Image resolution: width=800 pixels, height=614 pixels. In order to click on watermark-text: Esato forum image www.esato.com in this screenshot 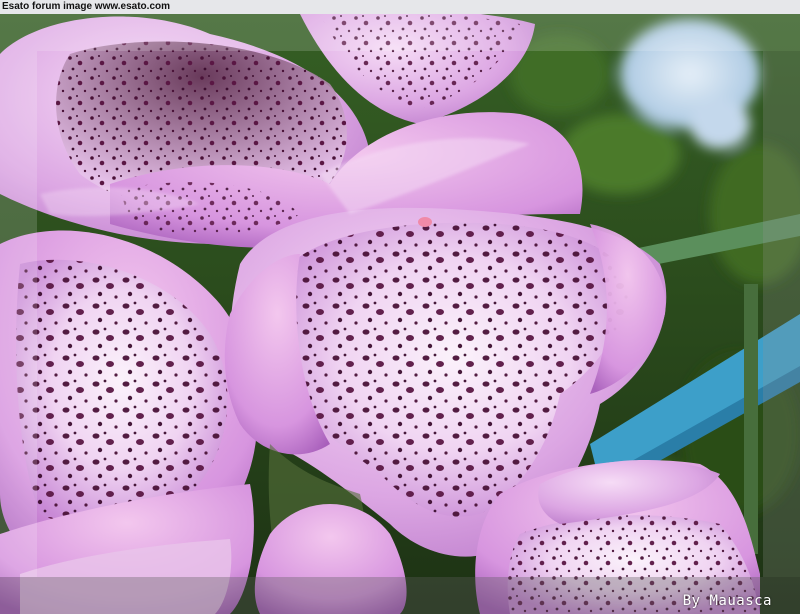, I will do `click(86, 6)`.